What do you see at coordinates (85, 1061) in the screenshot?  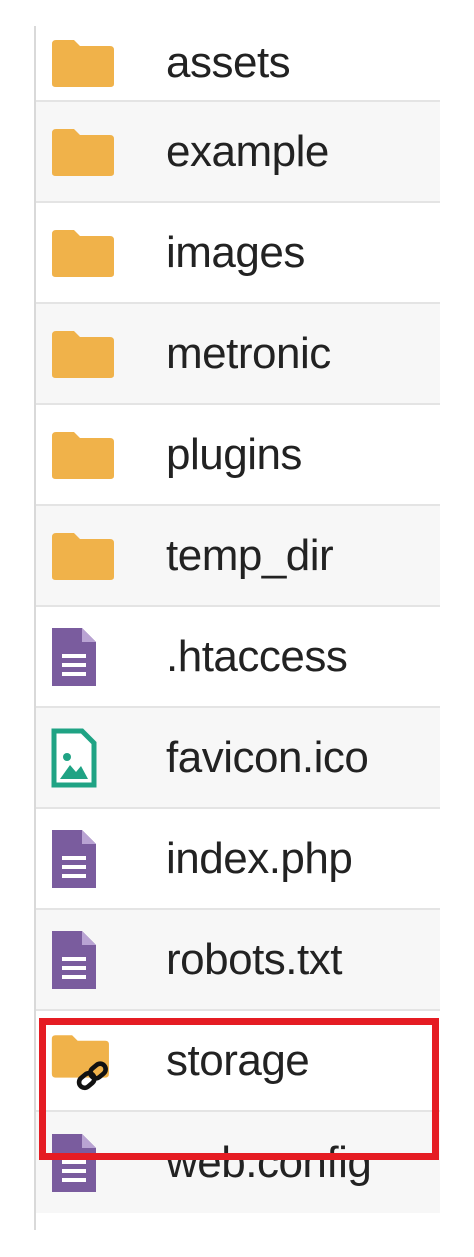 I see `linked-folder-icon` at bounding box center [85, 1061].